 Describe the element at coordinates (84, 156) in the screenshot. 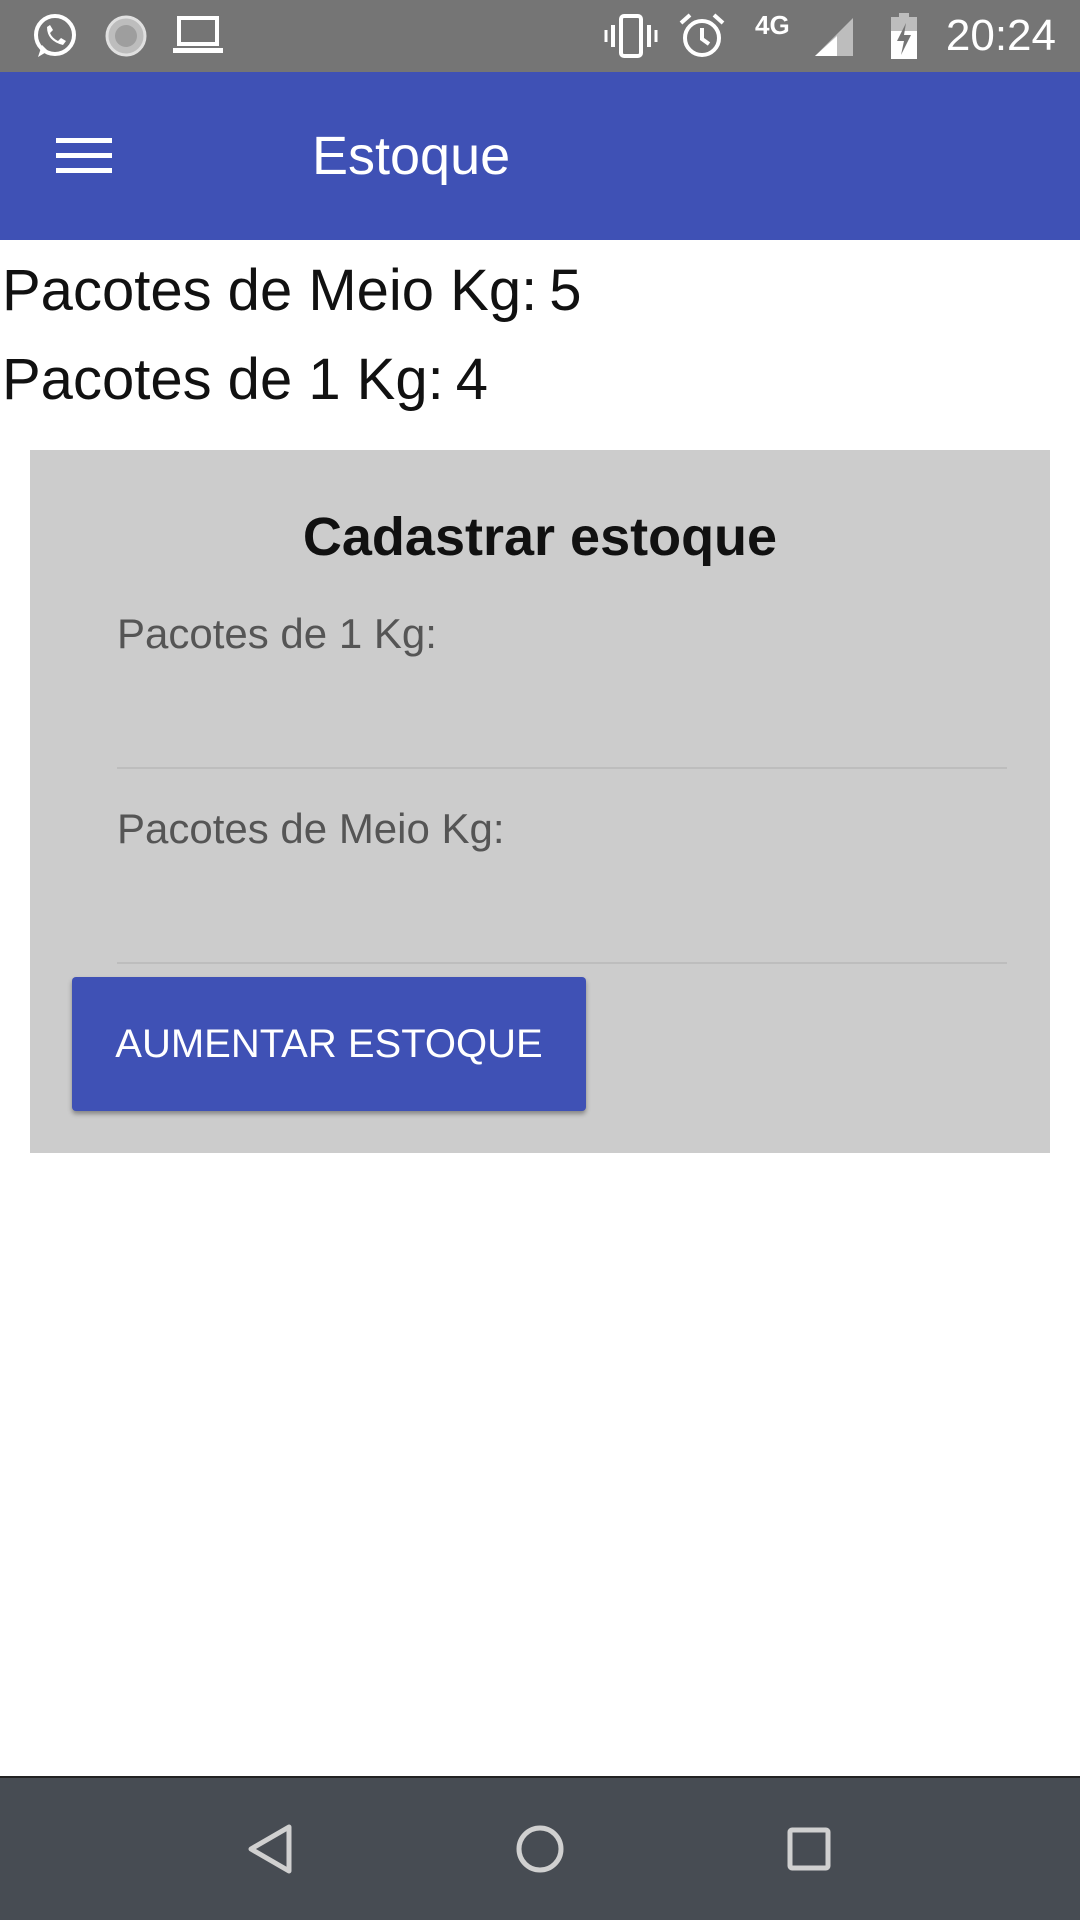

I see `hamburger-menu-icon` at that location.